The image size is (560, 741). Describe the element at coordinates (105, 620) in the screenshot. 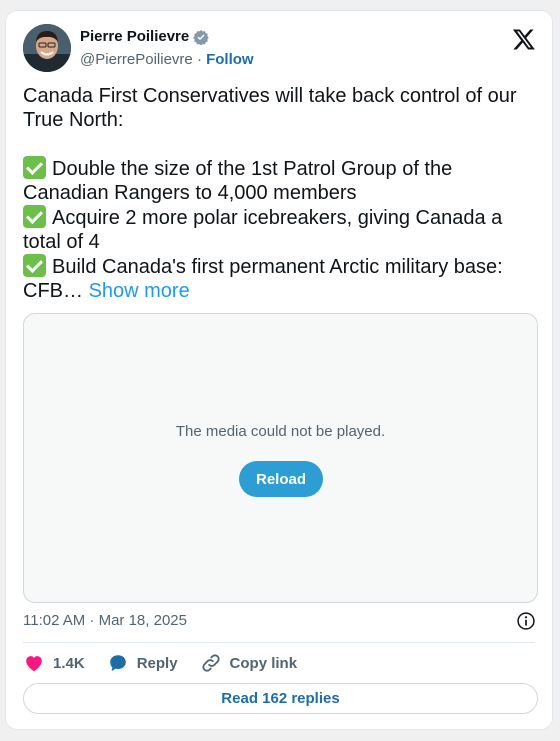

I see `timestamp: 11:02 AM · Mar 18, 2025` at that location.